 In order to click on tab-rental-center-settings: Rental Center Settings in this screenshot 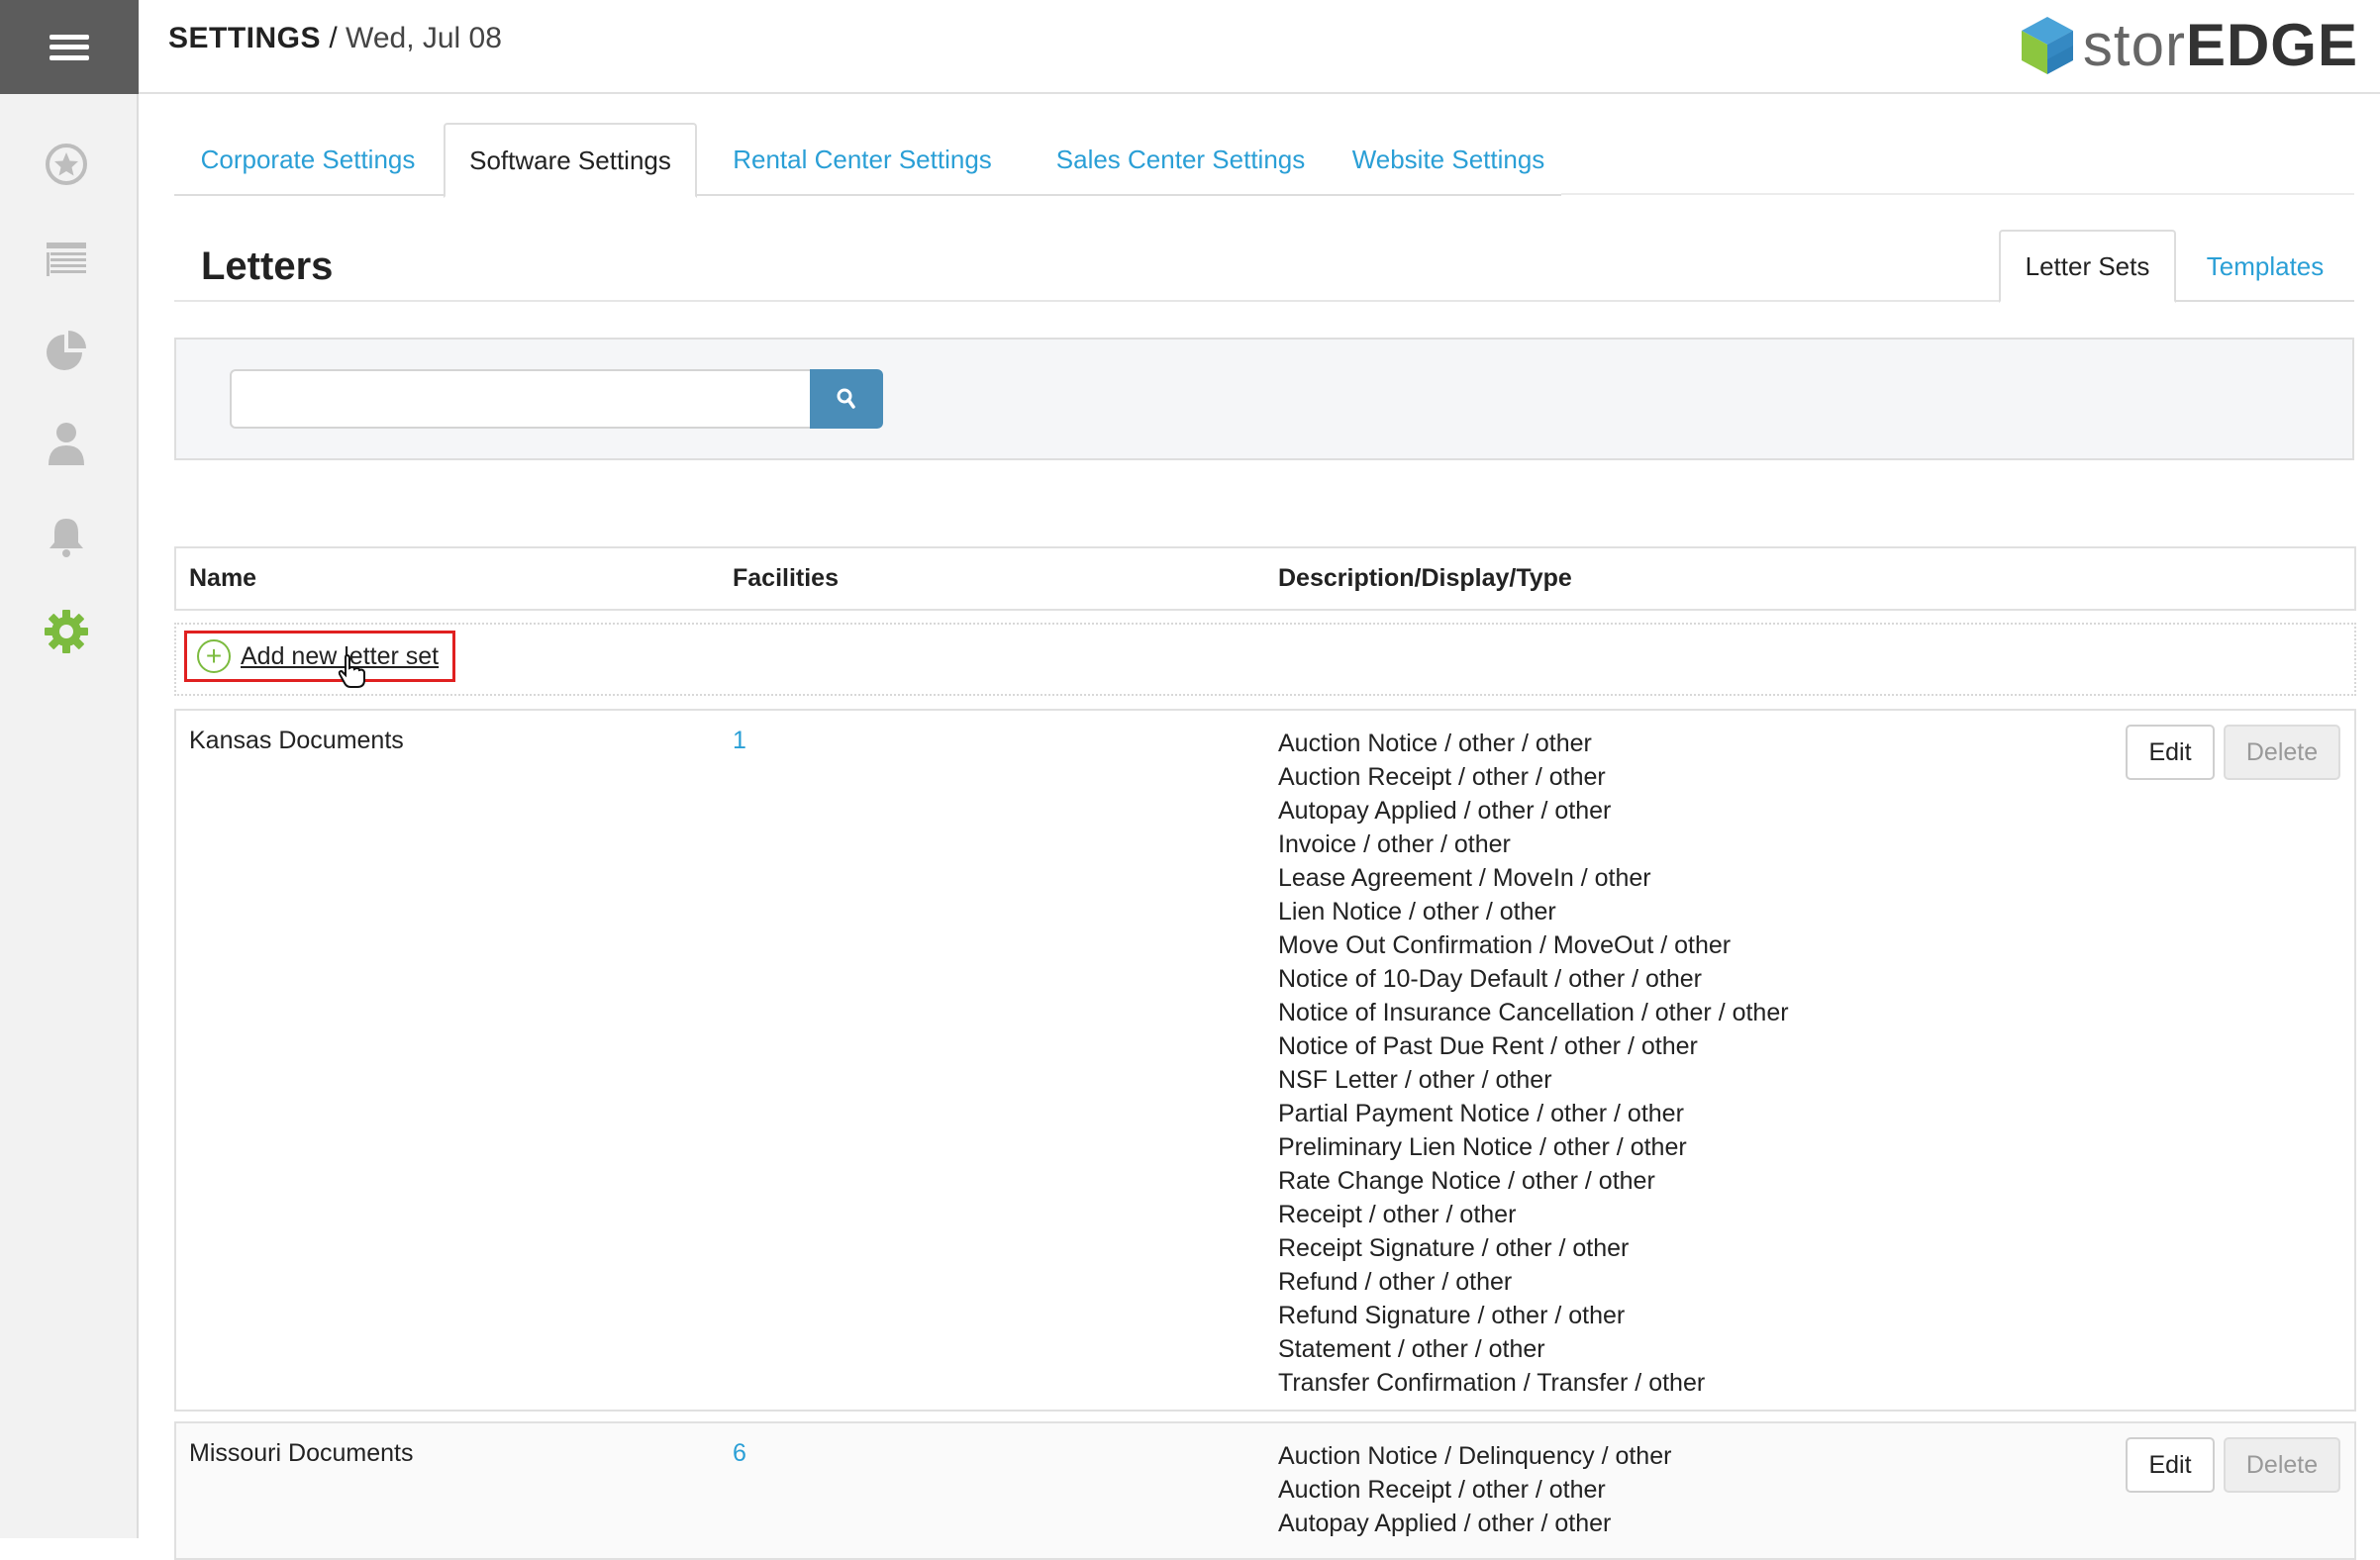, I will do `click(862, 159)`.